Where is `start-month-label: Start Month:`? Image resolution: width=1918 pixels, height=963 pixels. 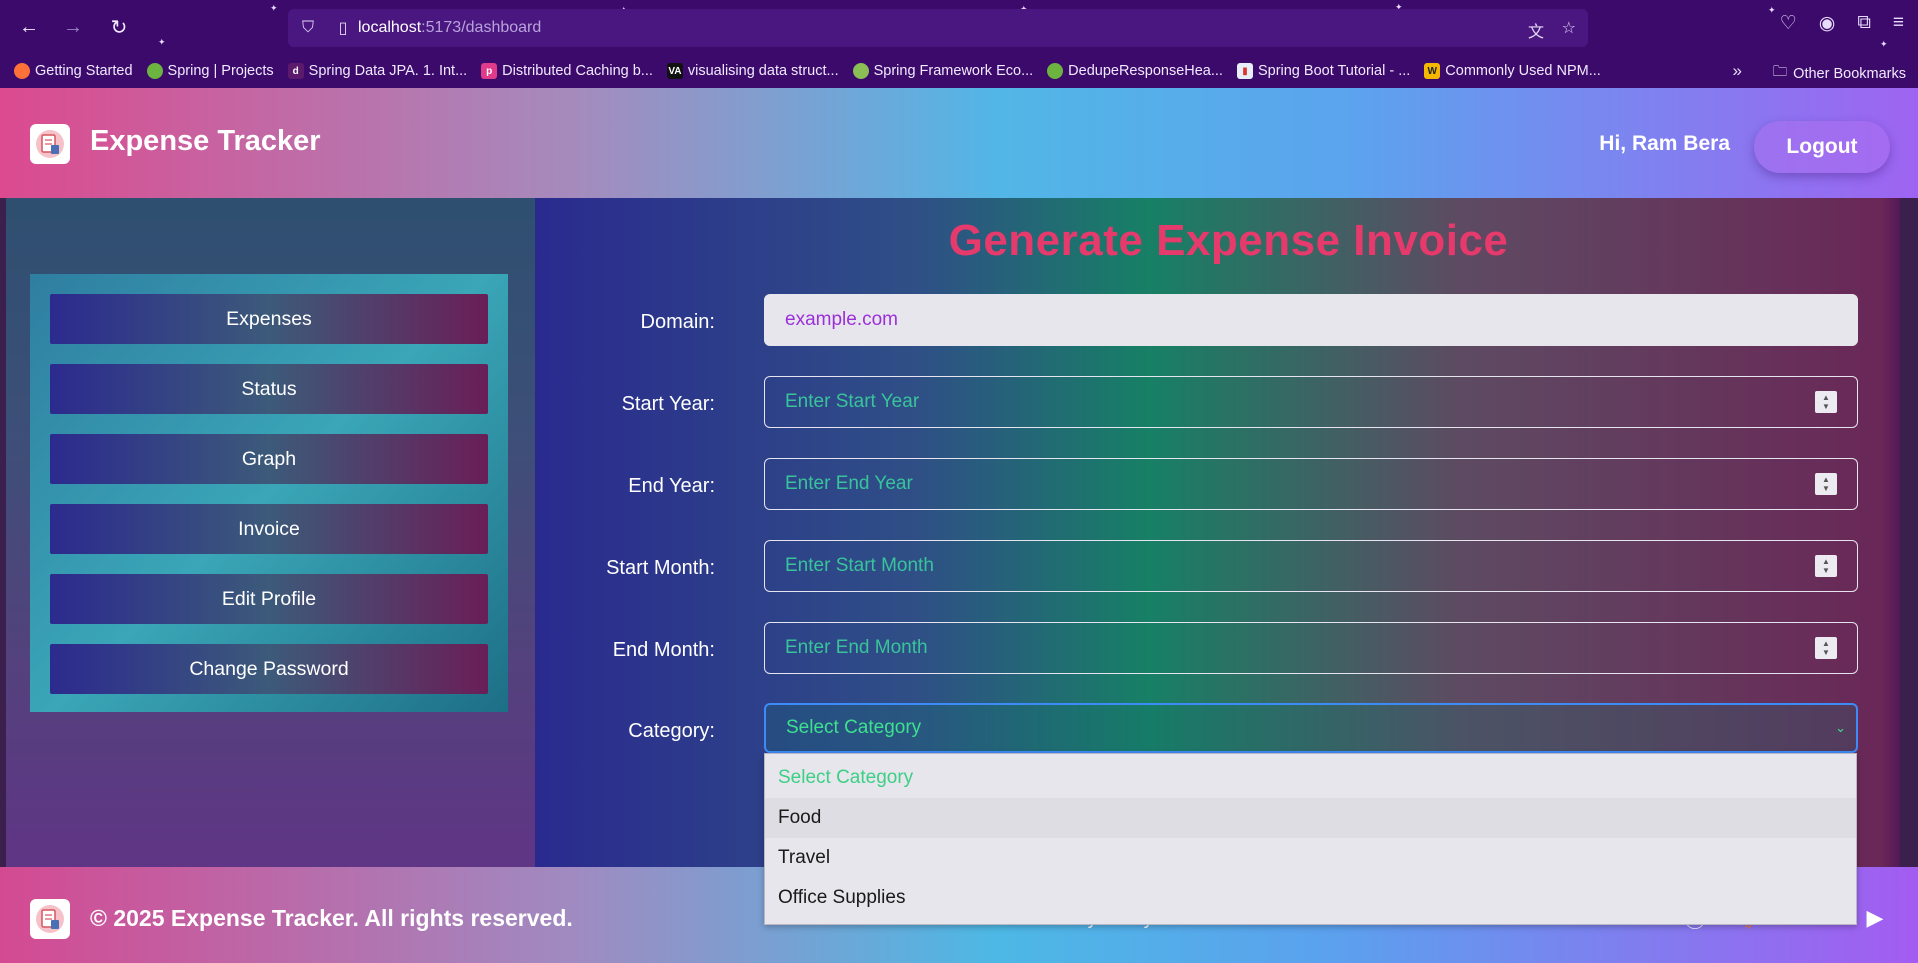 start-month-label: Start Month: is located at coordinates (660, 568).